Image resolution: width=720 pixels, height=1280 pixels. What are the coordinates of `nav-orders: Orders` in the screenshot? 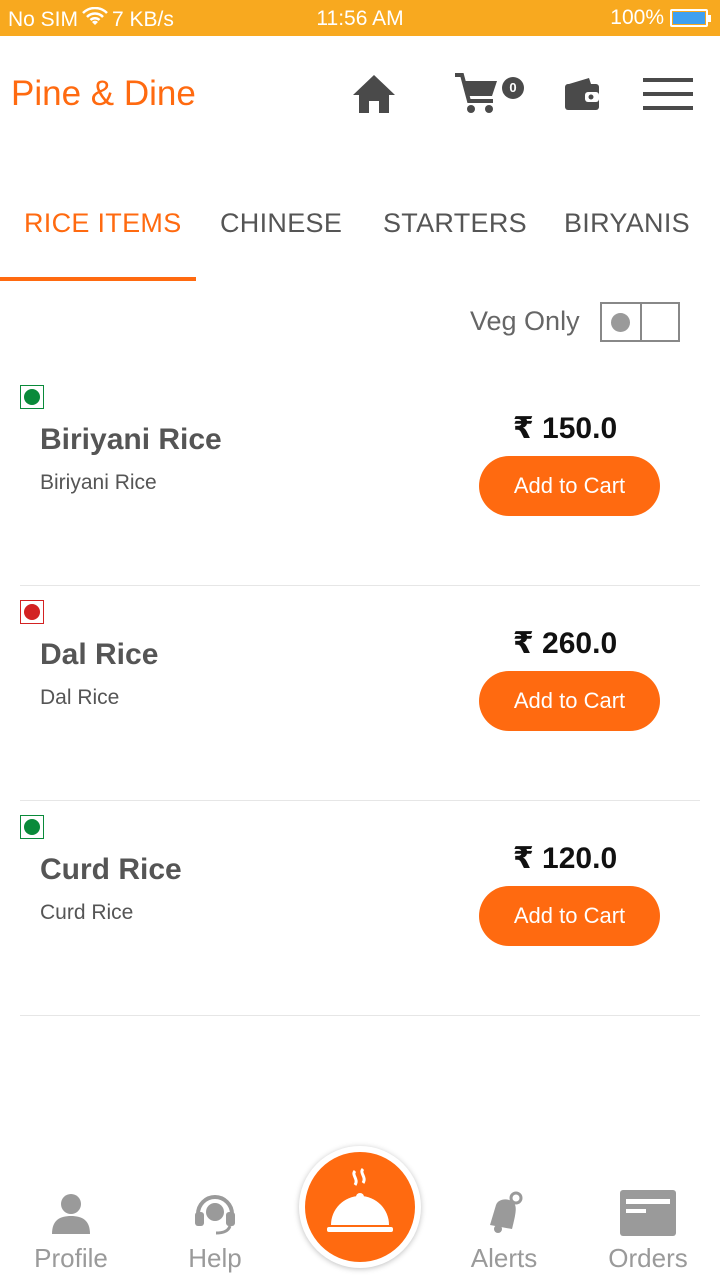 It's located at (648, 1225).